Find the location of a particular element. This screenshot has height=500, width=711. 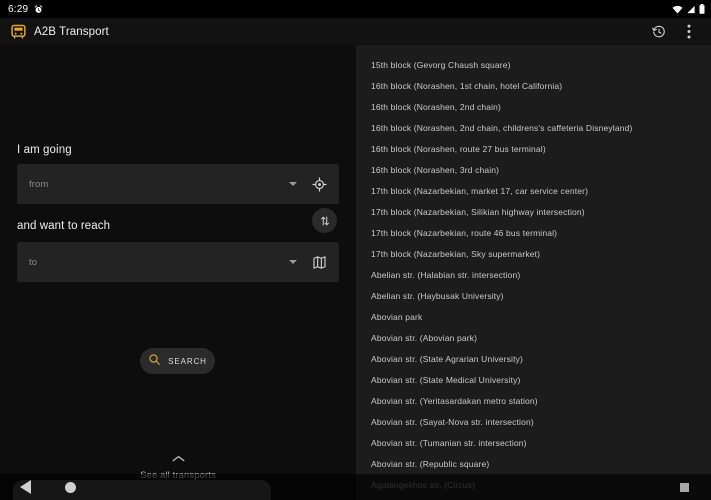

stop-list-item: 16th block (Norashen, 2nd chain) is located at coordinates (533, 106).